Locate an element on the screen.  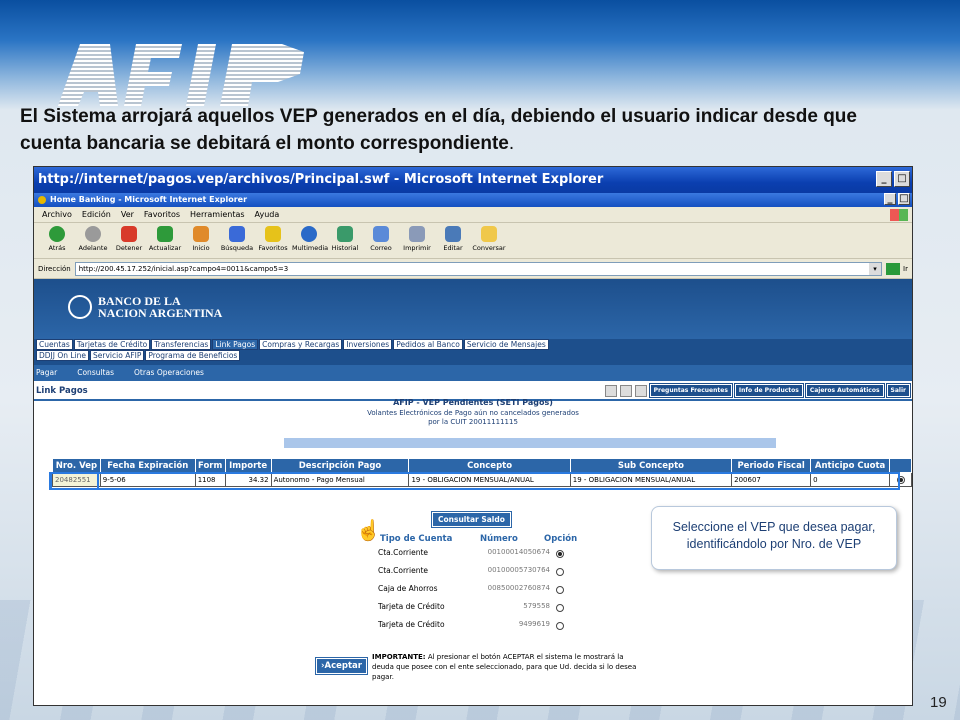
account-row: Tarjeta de Crédito 579558 is located at coordinates (473, 608).